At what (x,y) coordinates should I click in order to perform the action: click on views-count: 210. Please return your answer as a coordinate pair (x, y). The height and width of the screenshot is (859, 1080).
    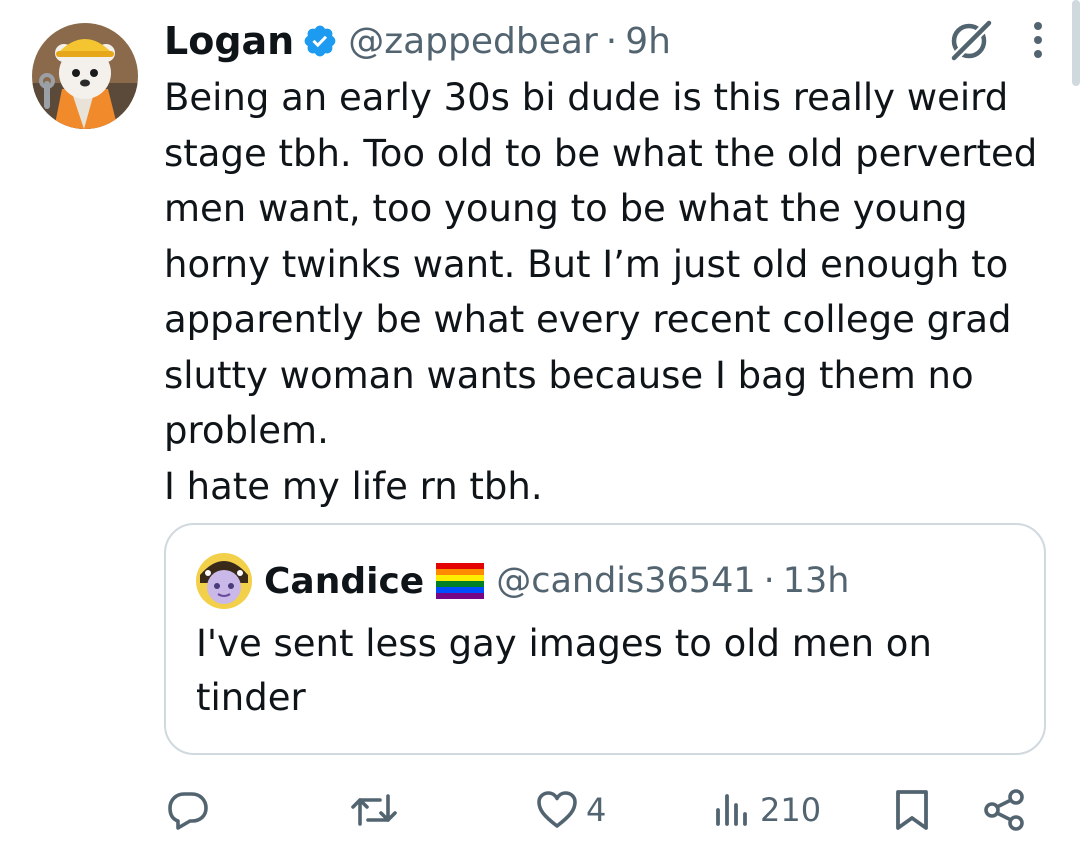
    Looking at the image, I should click on (791, 810).